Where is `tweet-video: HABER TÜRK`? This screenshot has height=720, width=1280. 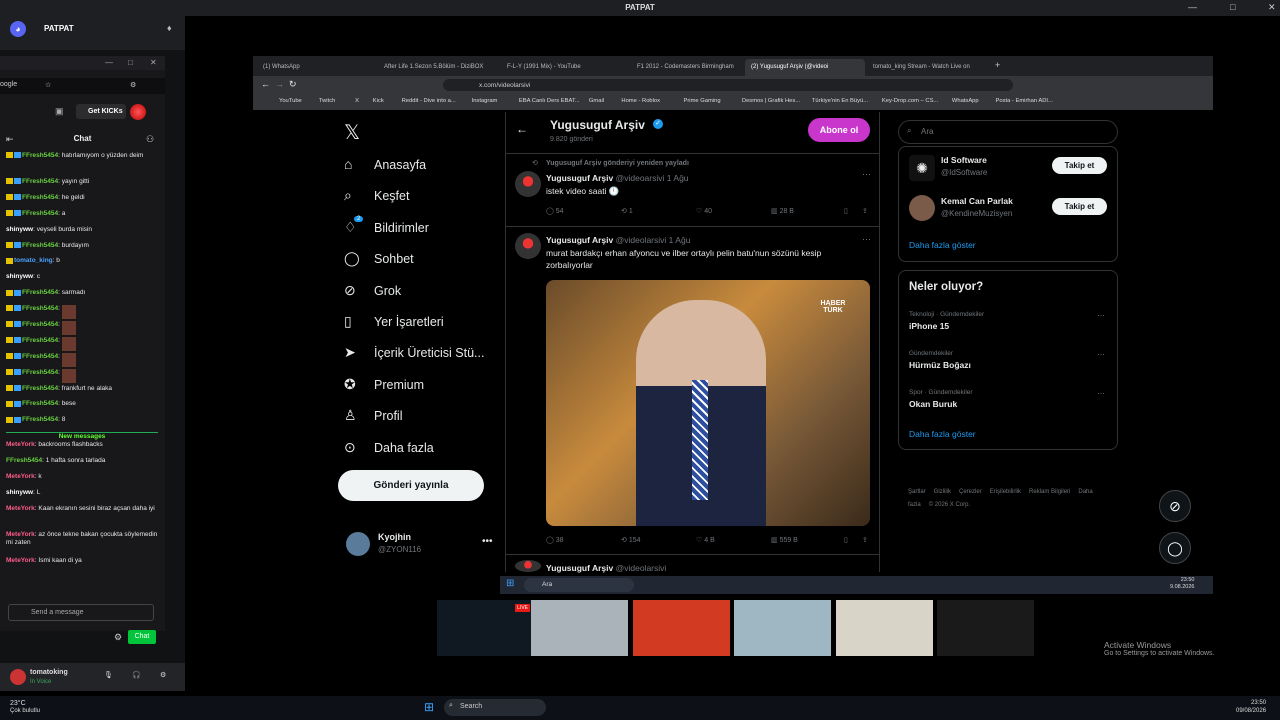 tweet-video: HABER TÜRK is located at coordinates (708, 403).